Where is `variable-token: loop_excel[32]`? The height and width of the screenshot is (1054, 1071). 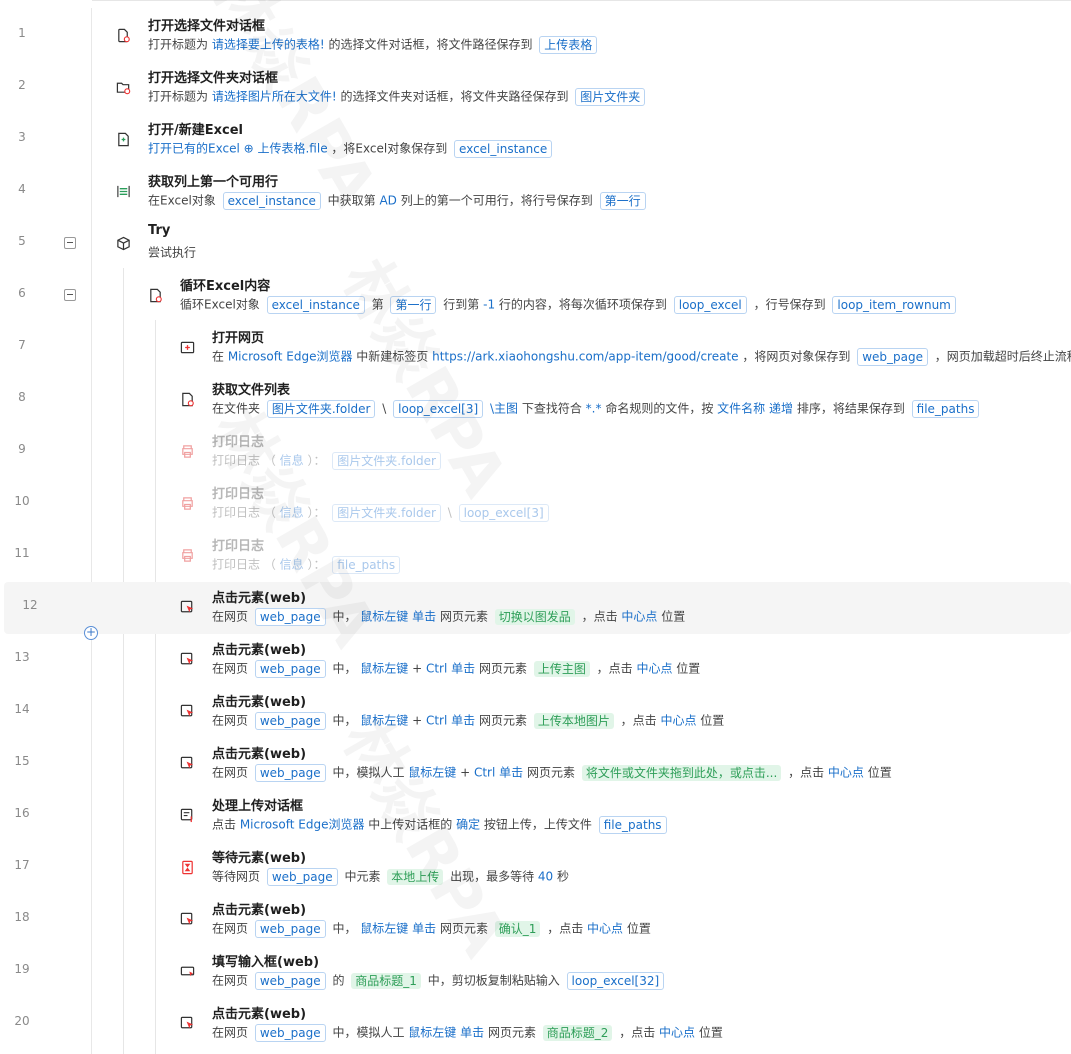
variable-token: loop_excel[32] is located at coordinates (615, 980).